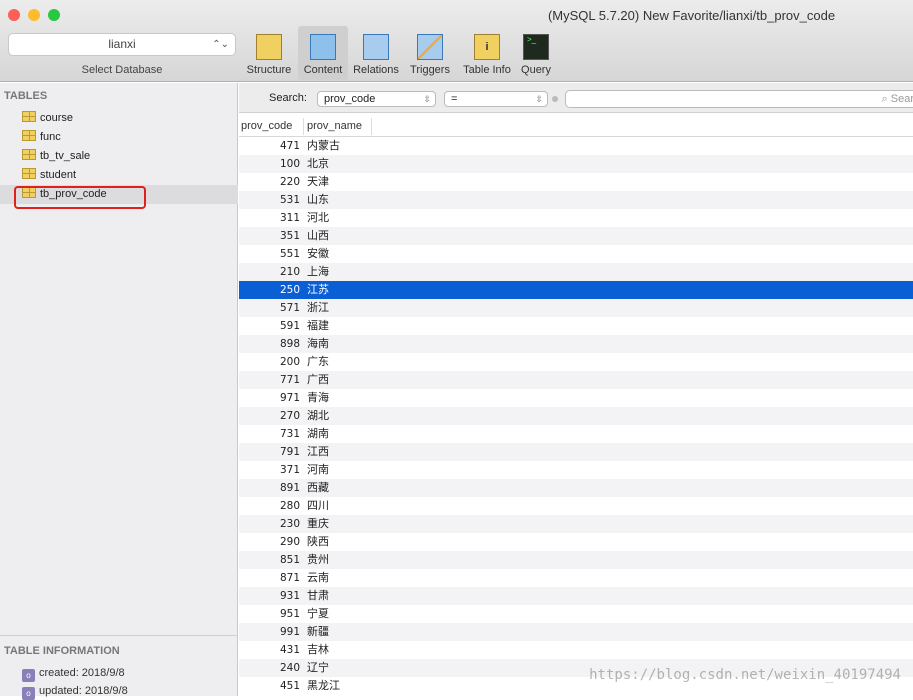 The image size is (913, 700). What do you see at coordinates (289, 326) in the screenshot?
I see `cell-prov-code: 591` at bounding box center [289, 326].